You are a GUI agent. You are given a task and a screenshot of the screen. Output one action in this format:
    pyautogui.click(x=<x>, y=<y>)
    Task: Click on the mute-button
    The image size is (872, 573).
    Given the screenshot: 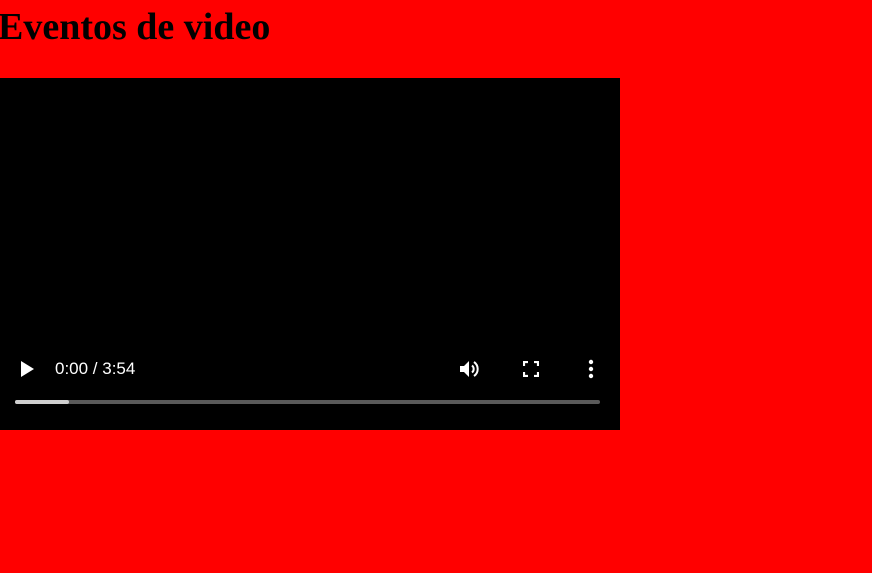 What is the action you would take?
    pyautogui.click(x=470, y=369)
    